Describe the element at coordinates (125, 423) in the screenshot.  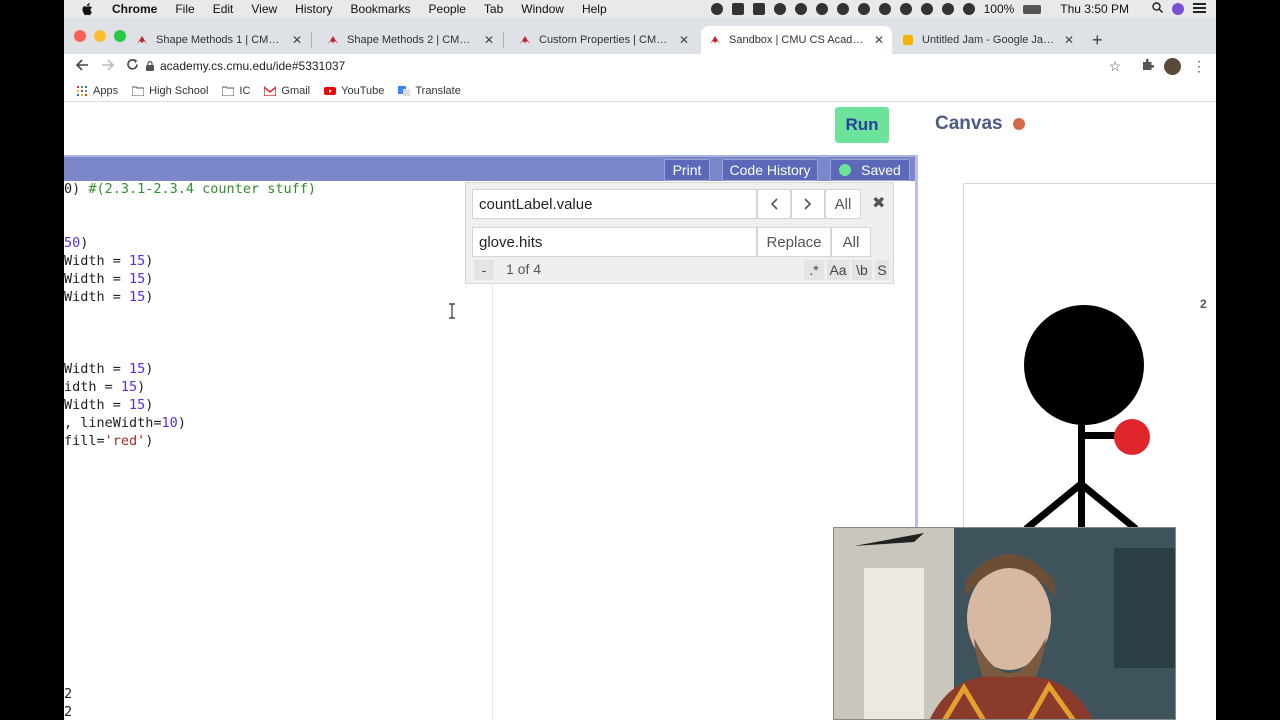
I see `code-line: , lineWidth=10)` at that location.